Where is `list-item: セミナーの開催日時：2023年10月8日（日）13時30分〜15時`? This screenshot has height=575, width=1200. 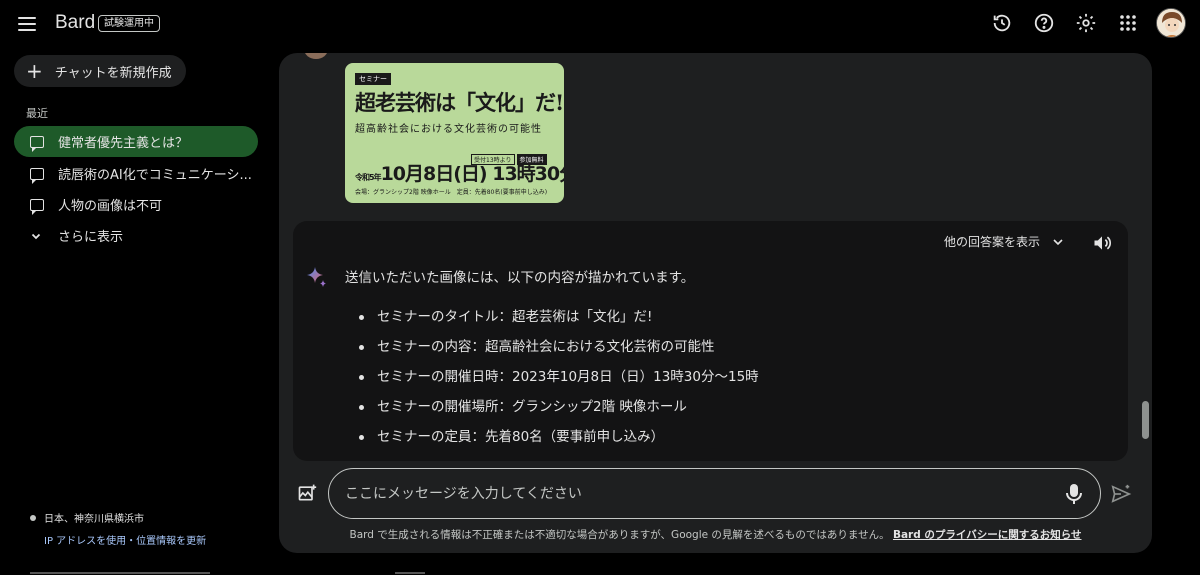
list-item: セミナーの開催日時：2023年10月8日（日）13時30分〜15時 is located at coordinates (559, 380).